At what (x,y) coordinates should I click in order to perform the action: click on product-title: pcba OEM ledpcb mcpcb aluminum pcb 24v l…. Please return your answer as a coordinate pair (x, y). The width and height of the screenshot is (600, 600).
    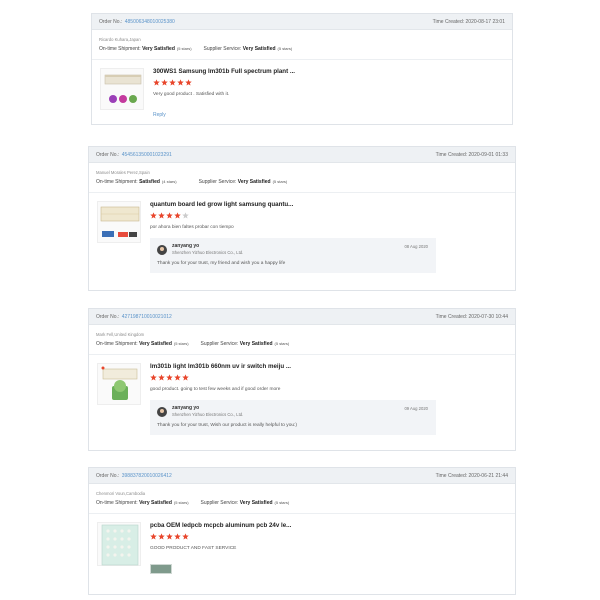
    Looking at the image, I should click on (329, 526).